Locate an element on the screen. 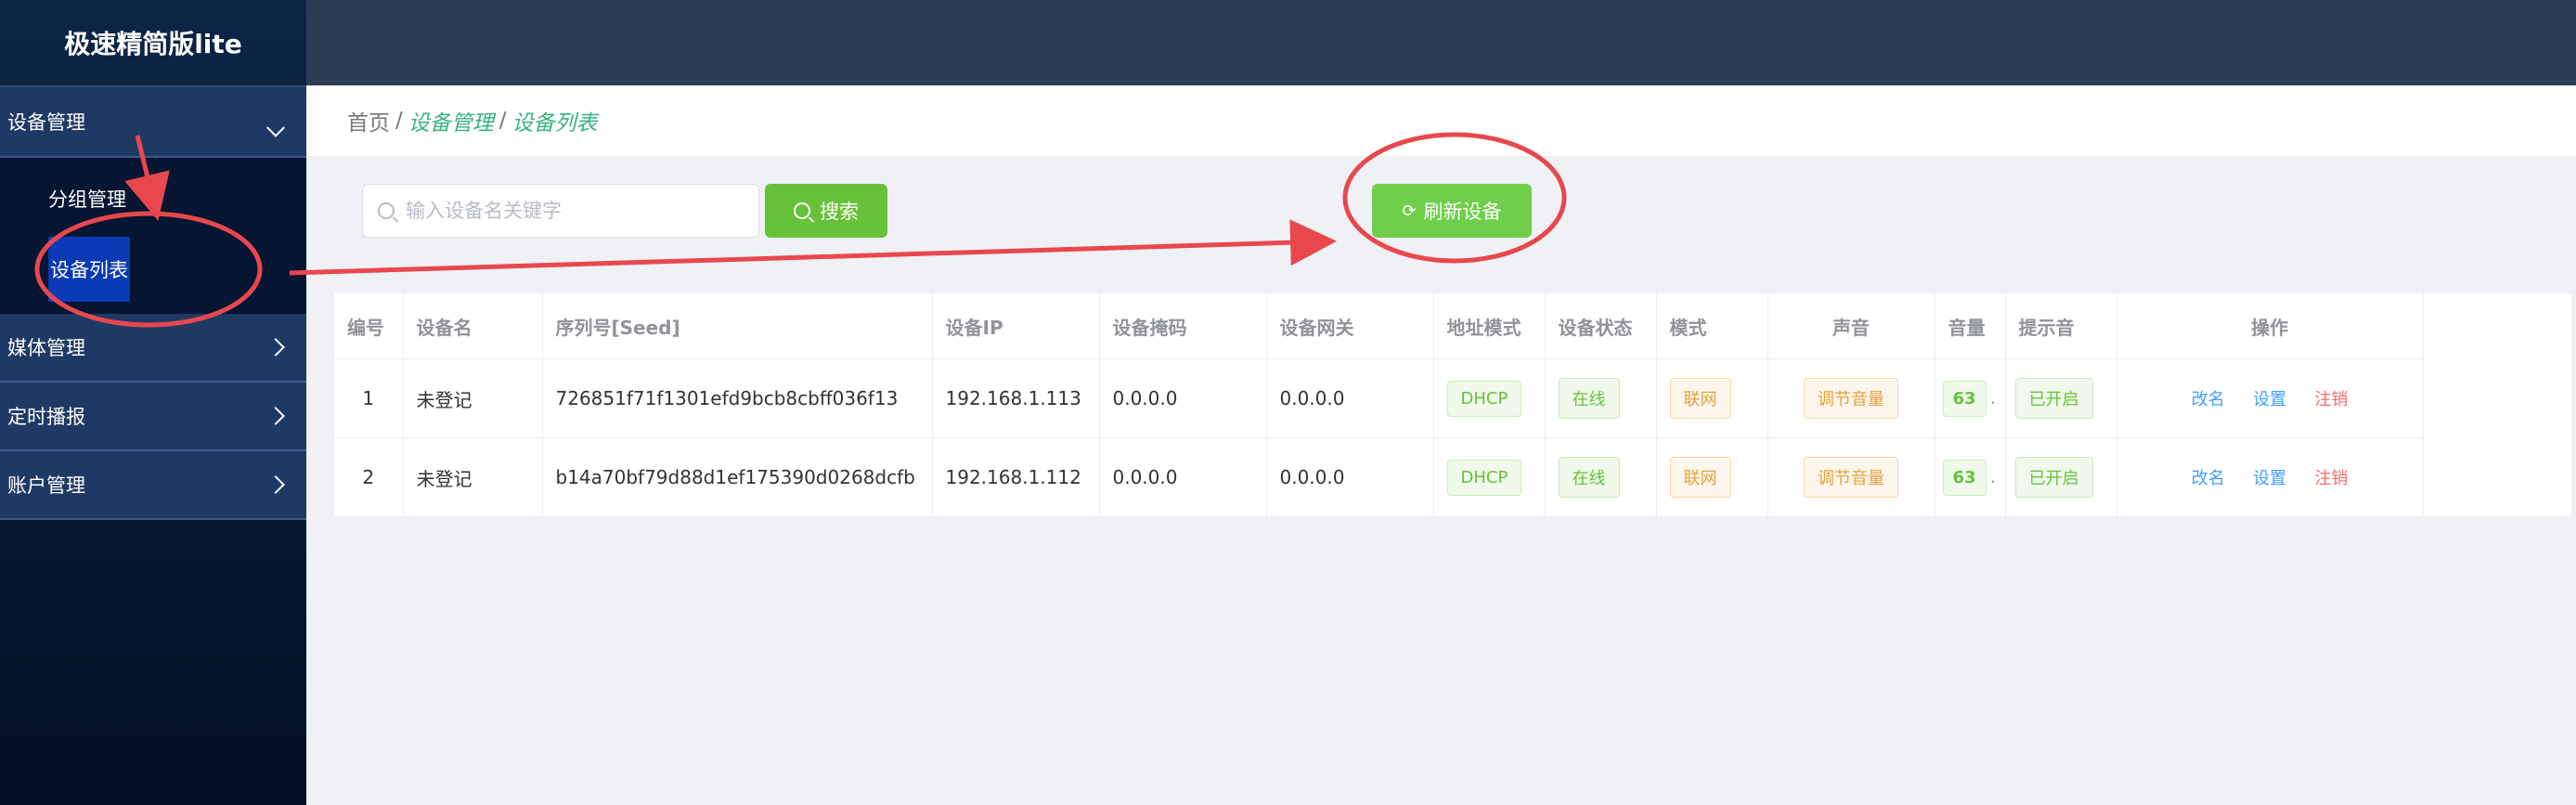 The height and width of the screenshot is (805, 2576). breadcrumb: 首页 / 设备管理 / 设备列表 is located at coordinates (1441, 120).